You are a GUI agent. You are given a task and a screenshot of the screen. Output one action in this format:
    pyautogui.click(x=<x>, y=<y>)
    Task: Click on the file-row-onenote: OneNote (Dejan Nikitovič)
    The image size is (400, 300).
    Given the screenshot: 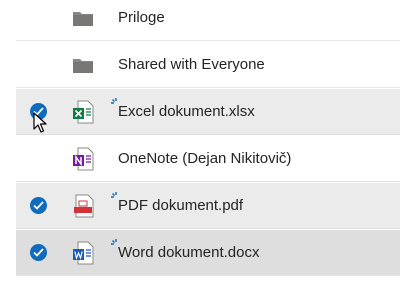 What is the action you would take?
    pyautogui.click(x=208, y=159)
    